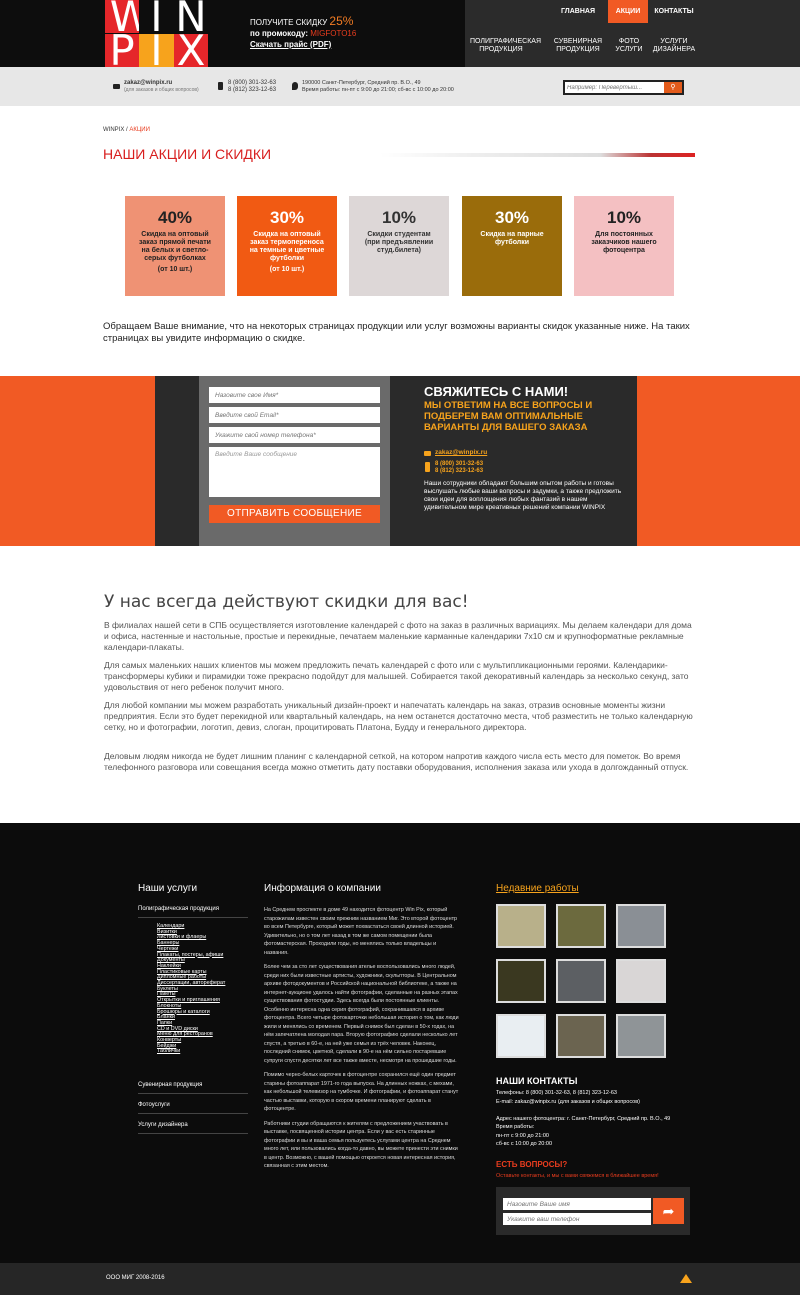 The width and height of the screenshot is (800, 1295). I want to click on bar-phones: 8 (800) 301-32-63 8 (812) 323-12-63, so click(252, 87).